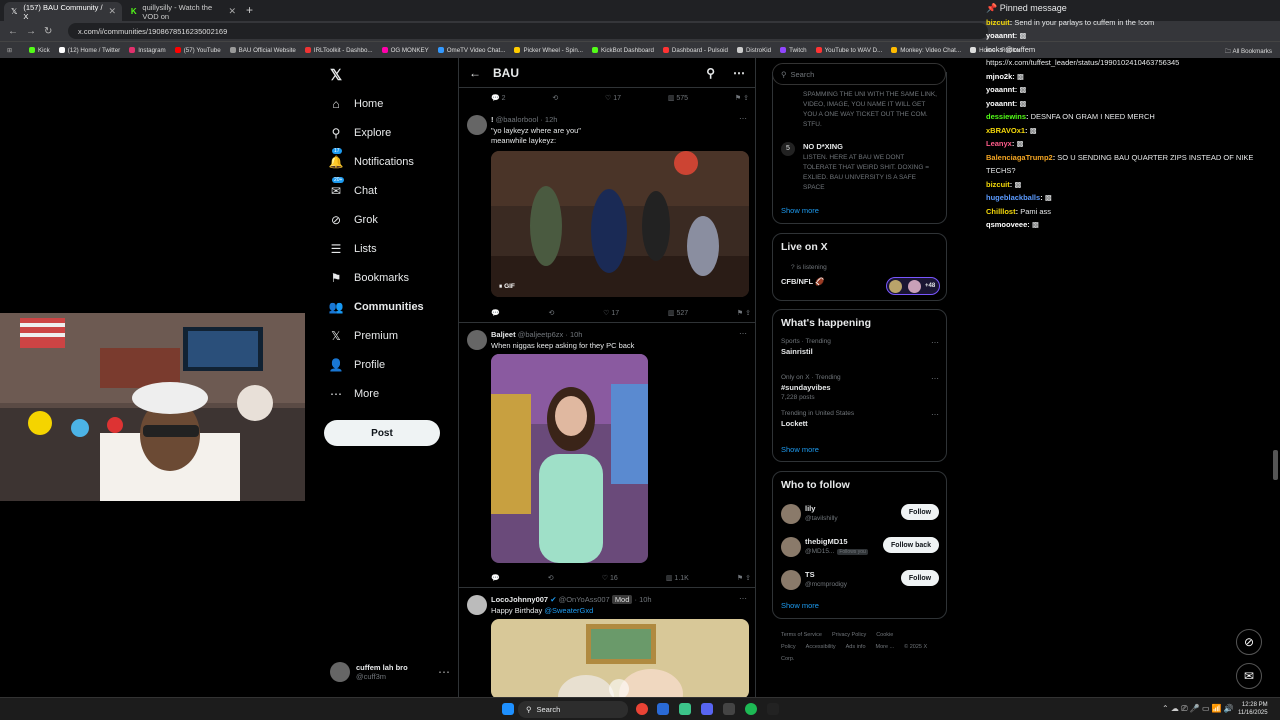  Describe the element at coordinates (849, 635) in the screenshot. I see `footer-link: Privacy Policy` at that location.